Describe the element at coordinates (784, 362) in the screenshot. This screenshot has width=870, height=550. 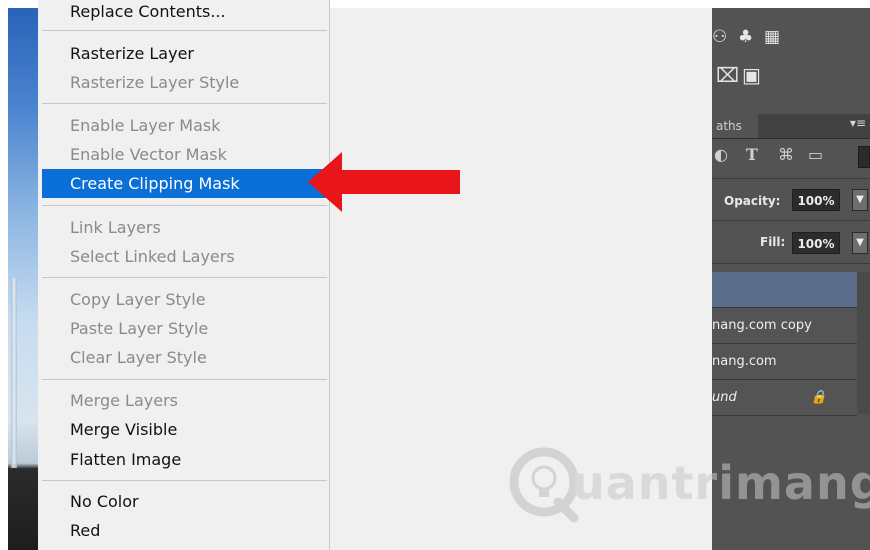
I see `layer-row: nang.com` at that location.